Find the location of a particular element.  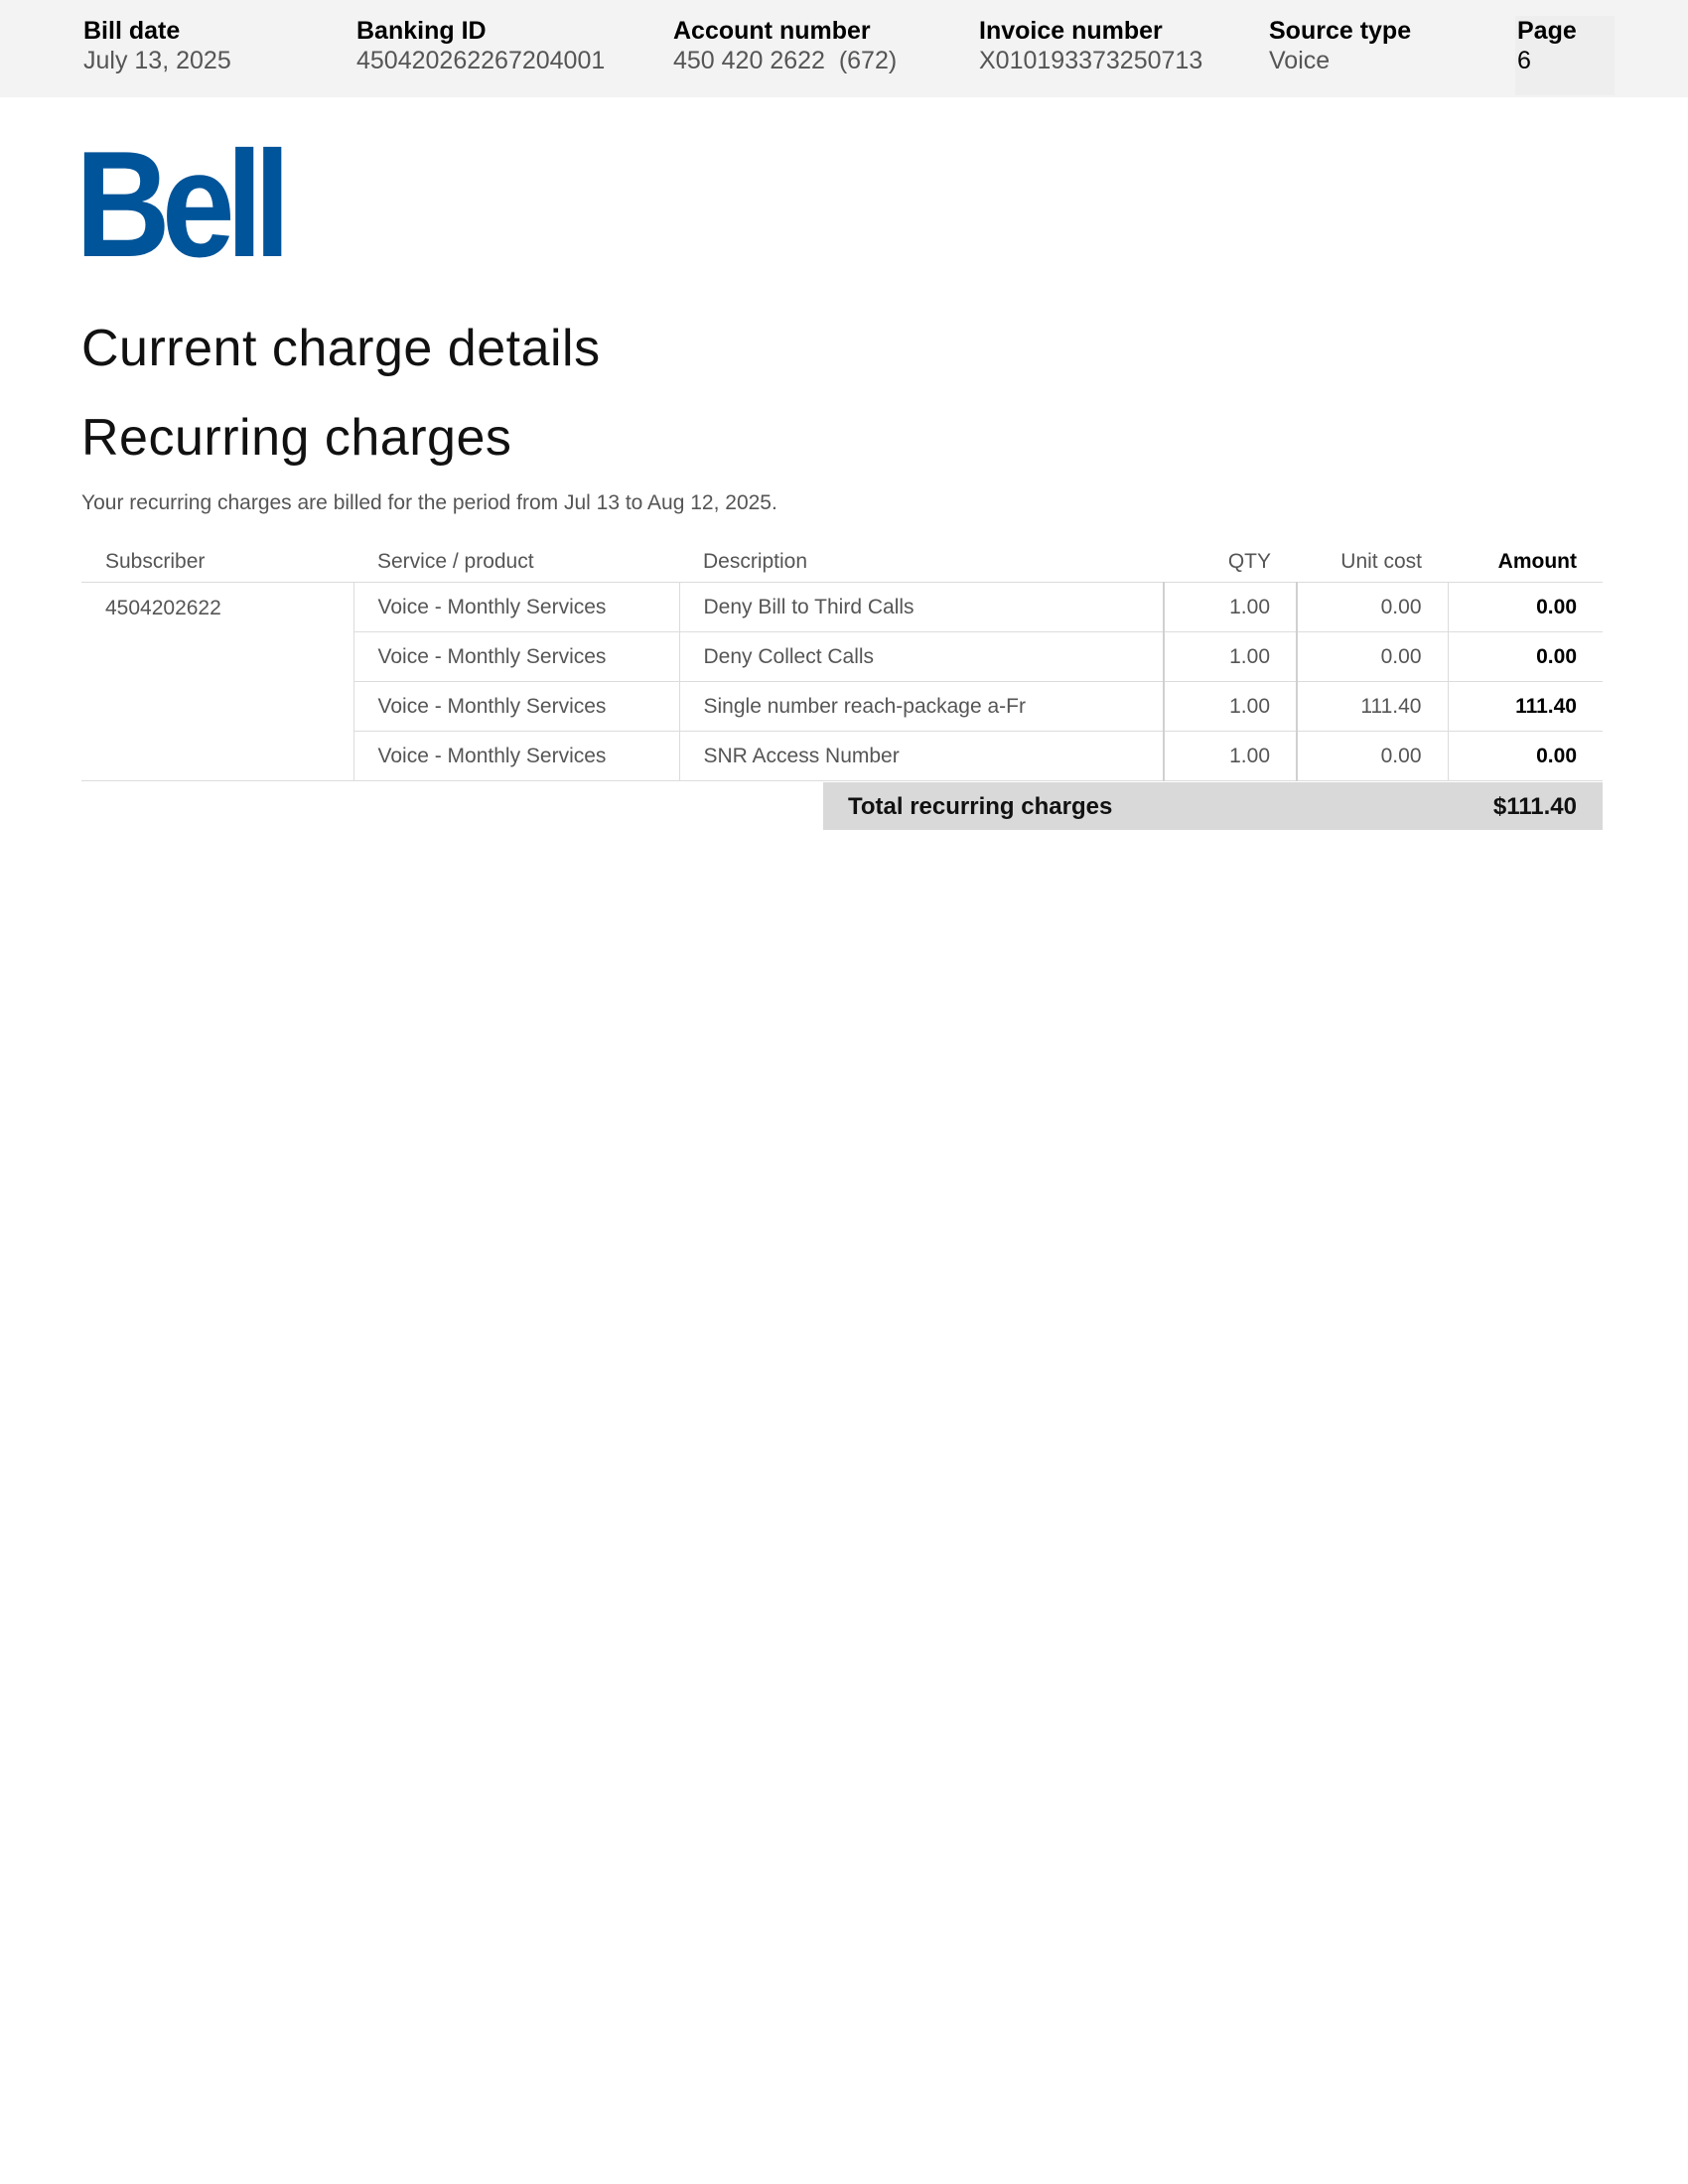

bell-logo-text: Bell is located at coordinates (181, 203).